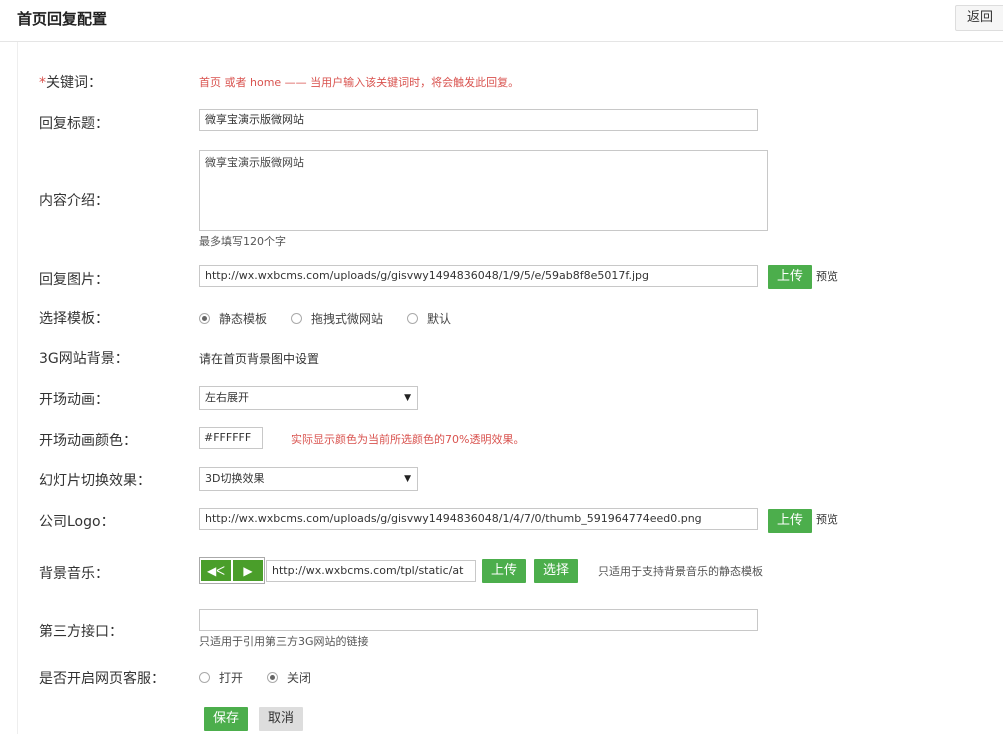  I want to click on logo-label: 公司Logo：, so click(77, 522).